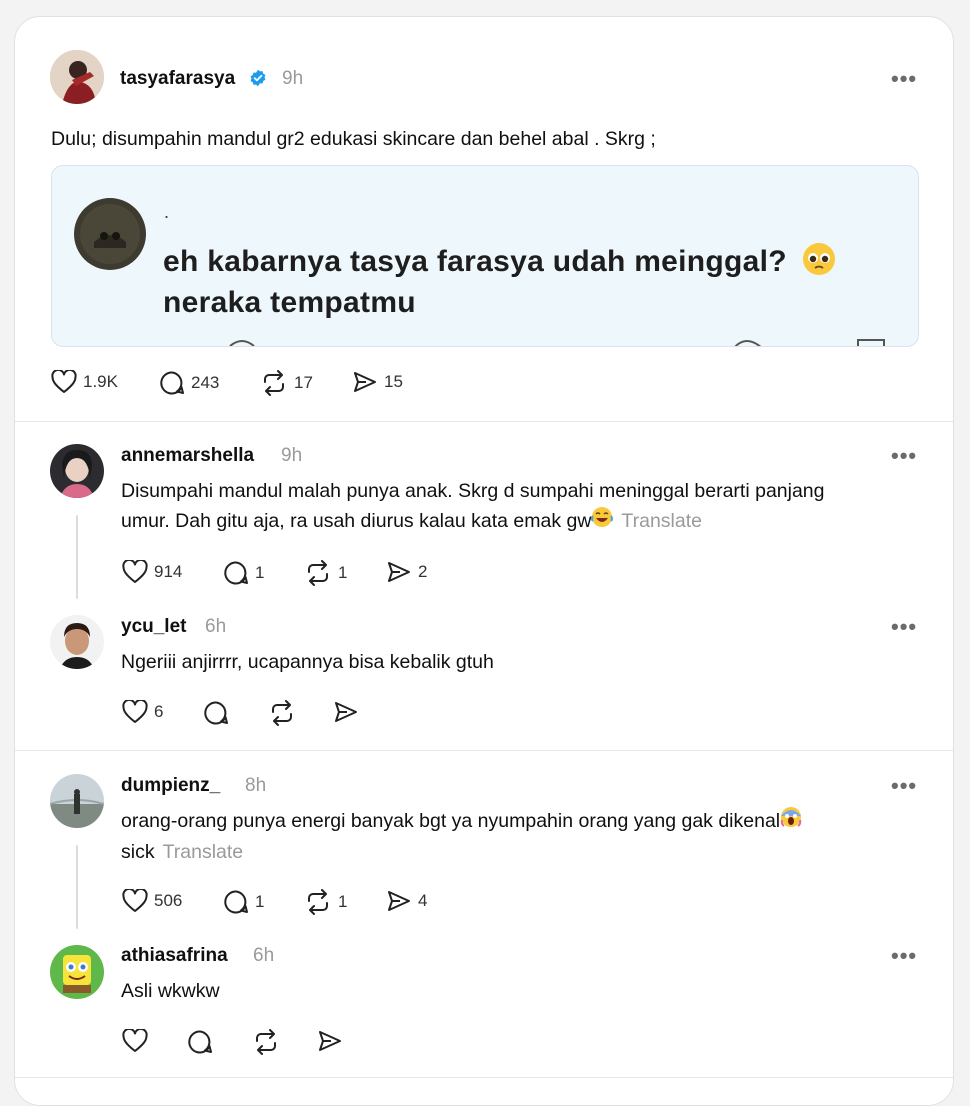  What do you see at coordinates (187, 456) in the screenshot?
I see `comment-username: annemarshella` at bounding box center [187, 456].